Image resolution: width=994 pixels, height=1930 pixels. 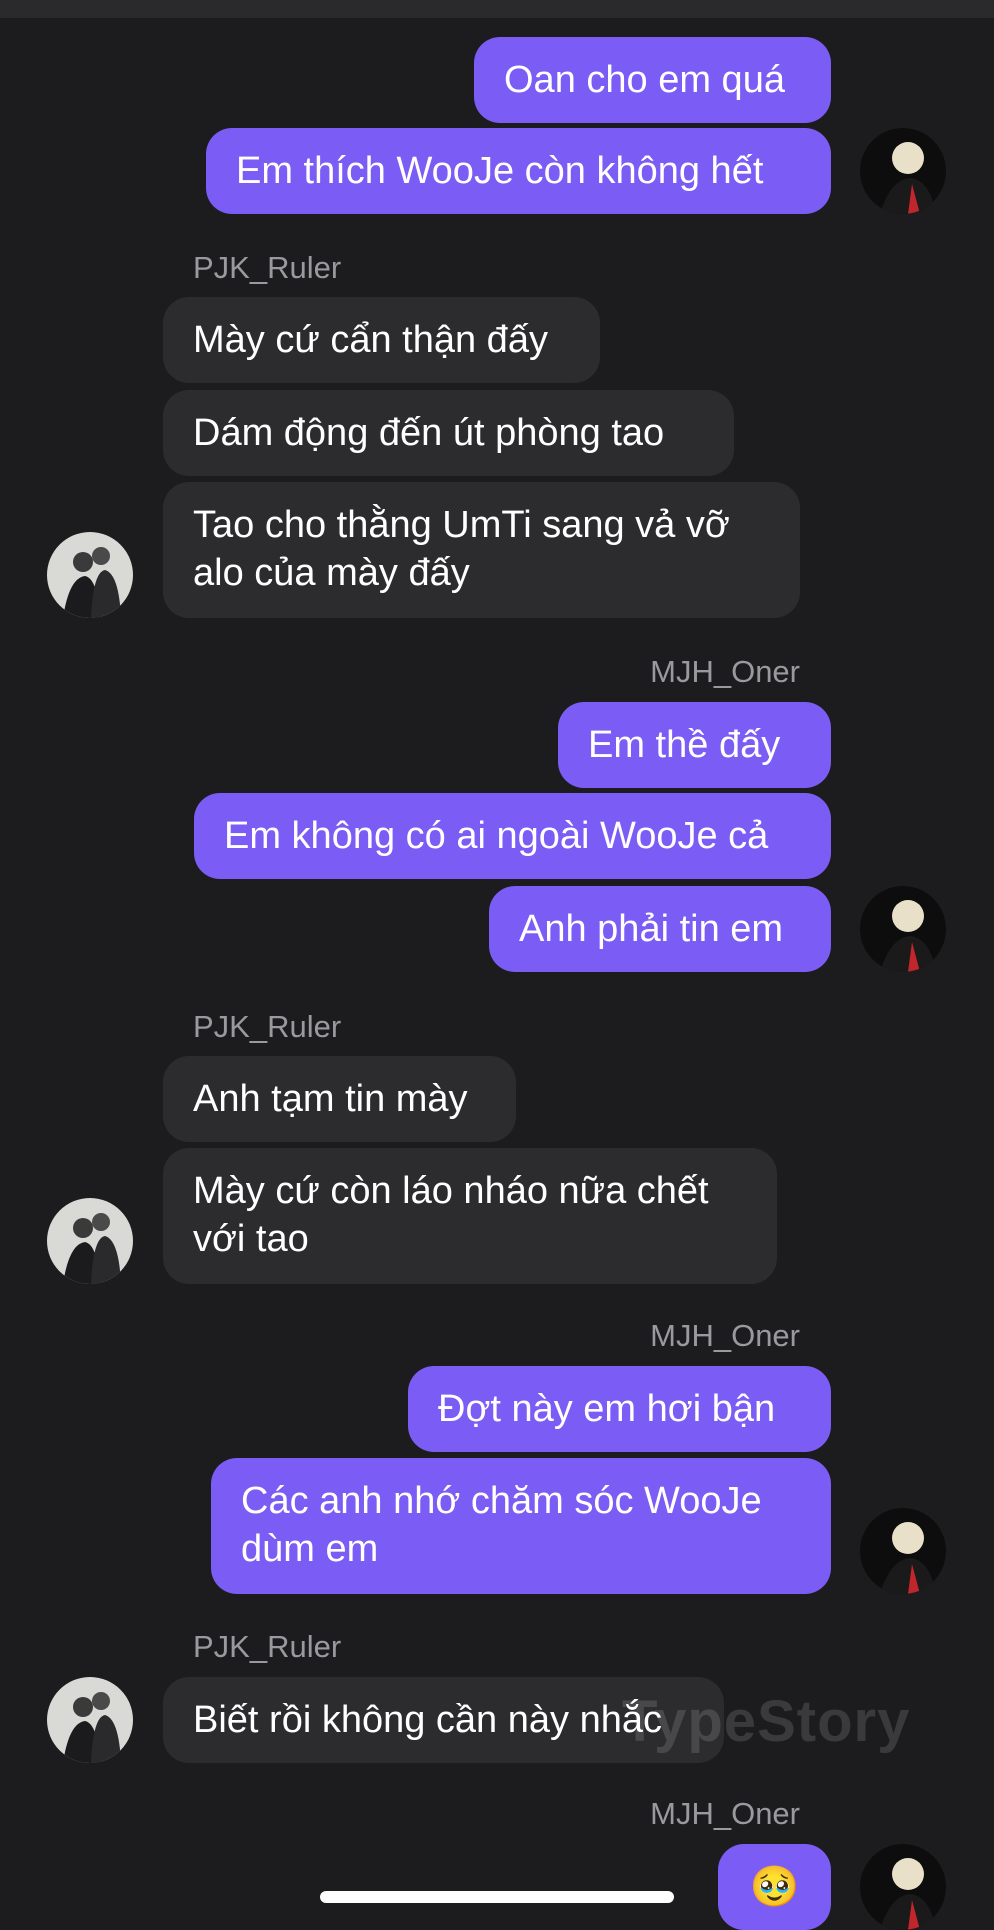 I want to click on message-bubble-outgoing: 🥹, so click(x=774, y=1887).